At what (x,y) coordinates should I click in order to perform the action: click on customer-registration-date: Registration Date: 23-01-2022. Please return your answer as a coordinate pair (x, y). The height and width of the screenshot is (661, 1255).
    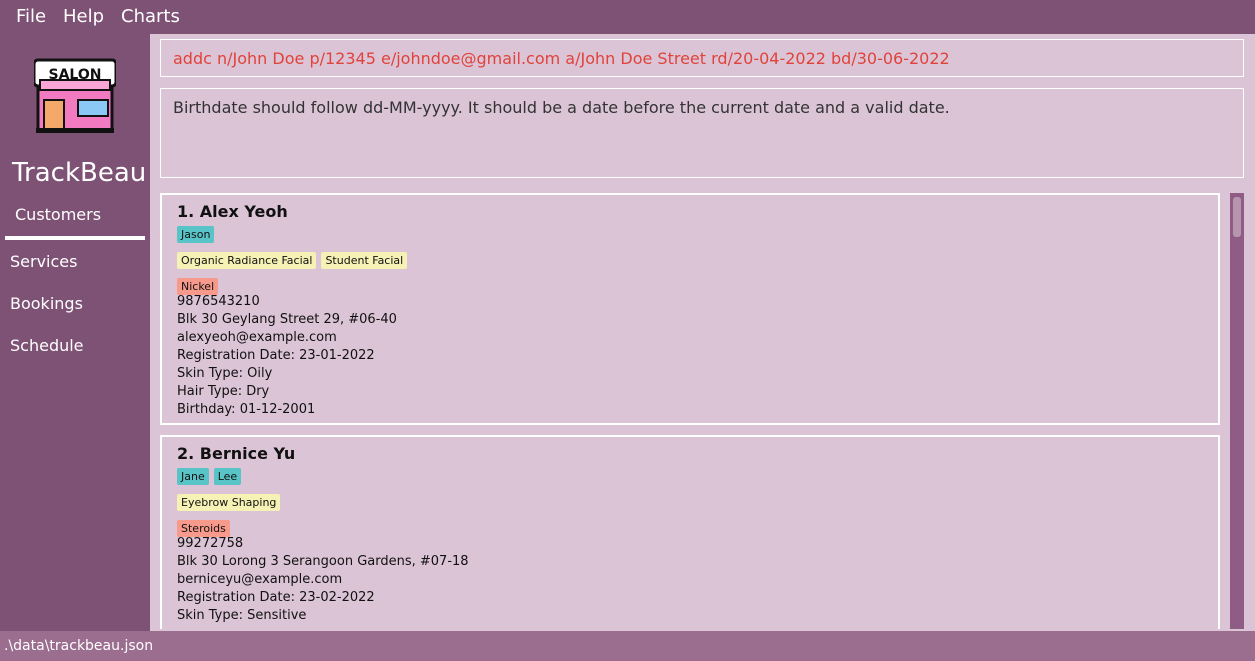
    Looking at the image, I should click on (276, 355).